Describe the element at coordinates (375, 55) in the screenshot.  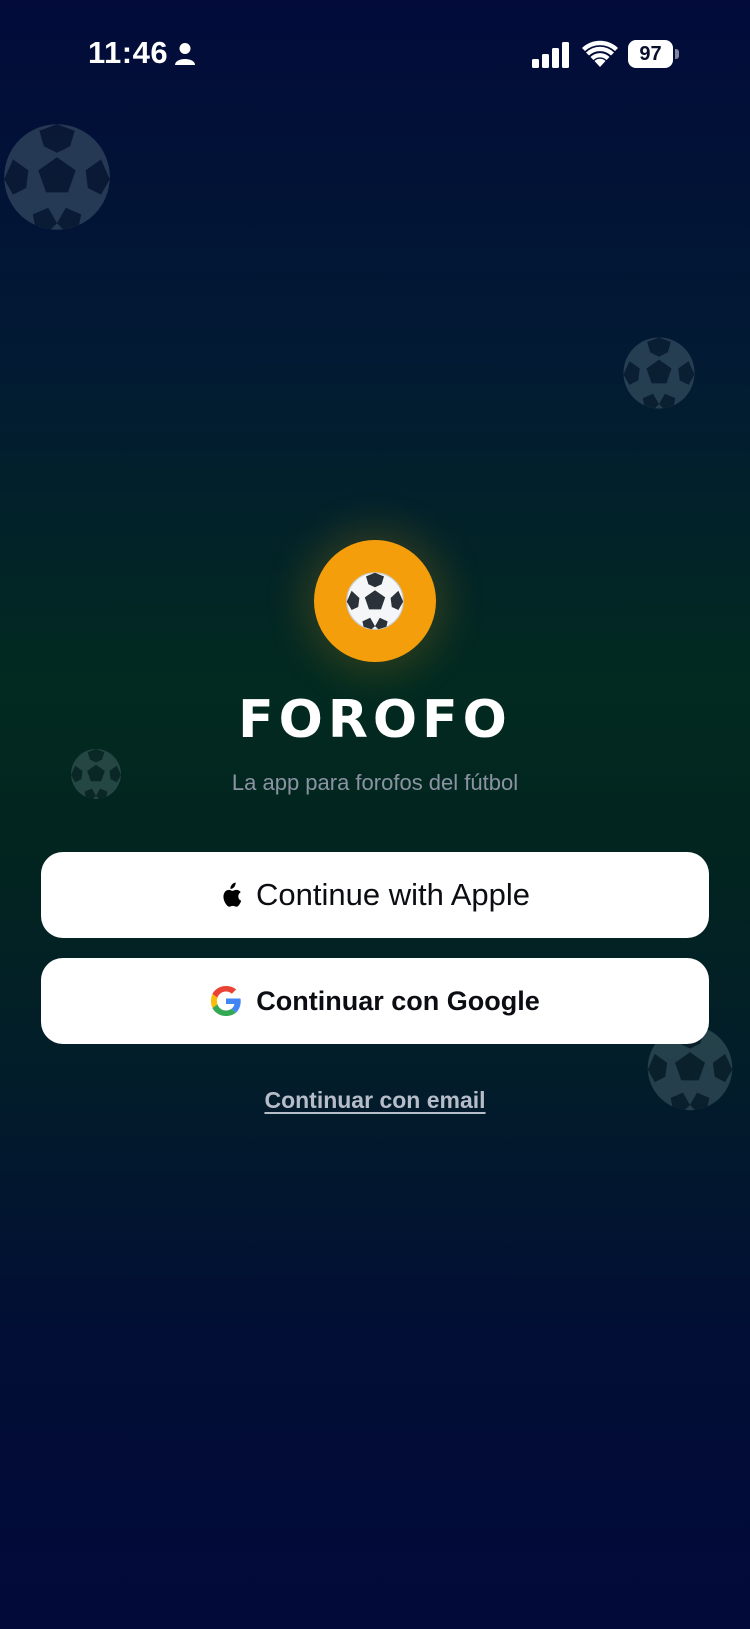
I see `status-bar: 11:46 97` at that location.